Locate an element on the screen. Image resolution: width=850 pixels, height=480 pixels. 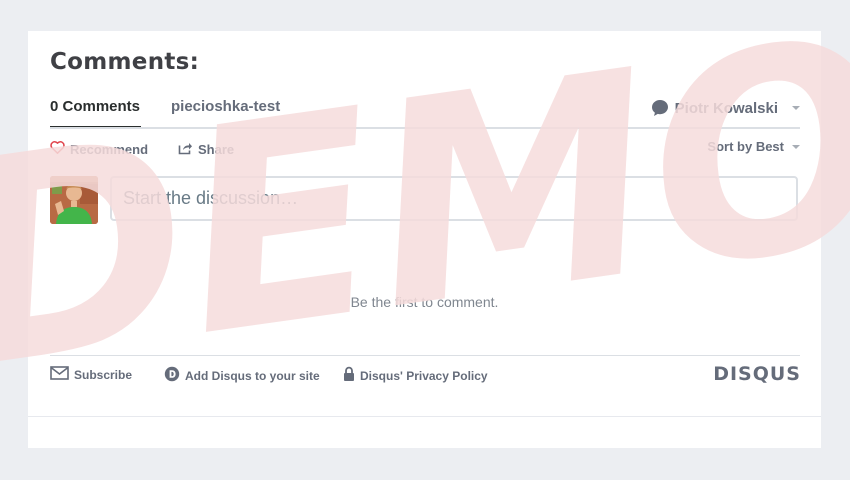
comment-input is located at coordinates (454, 198).